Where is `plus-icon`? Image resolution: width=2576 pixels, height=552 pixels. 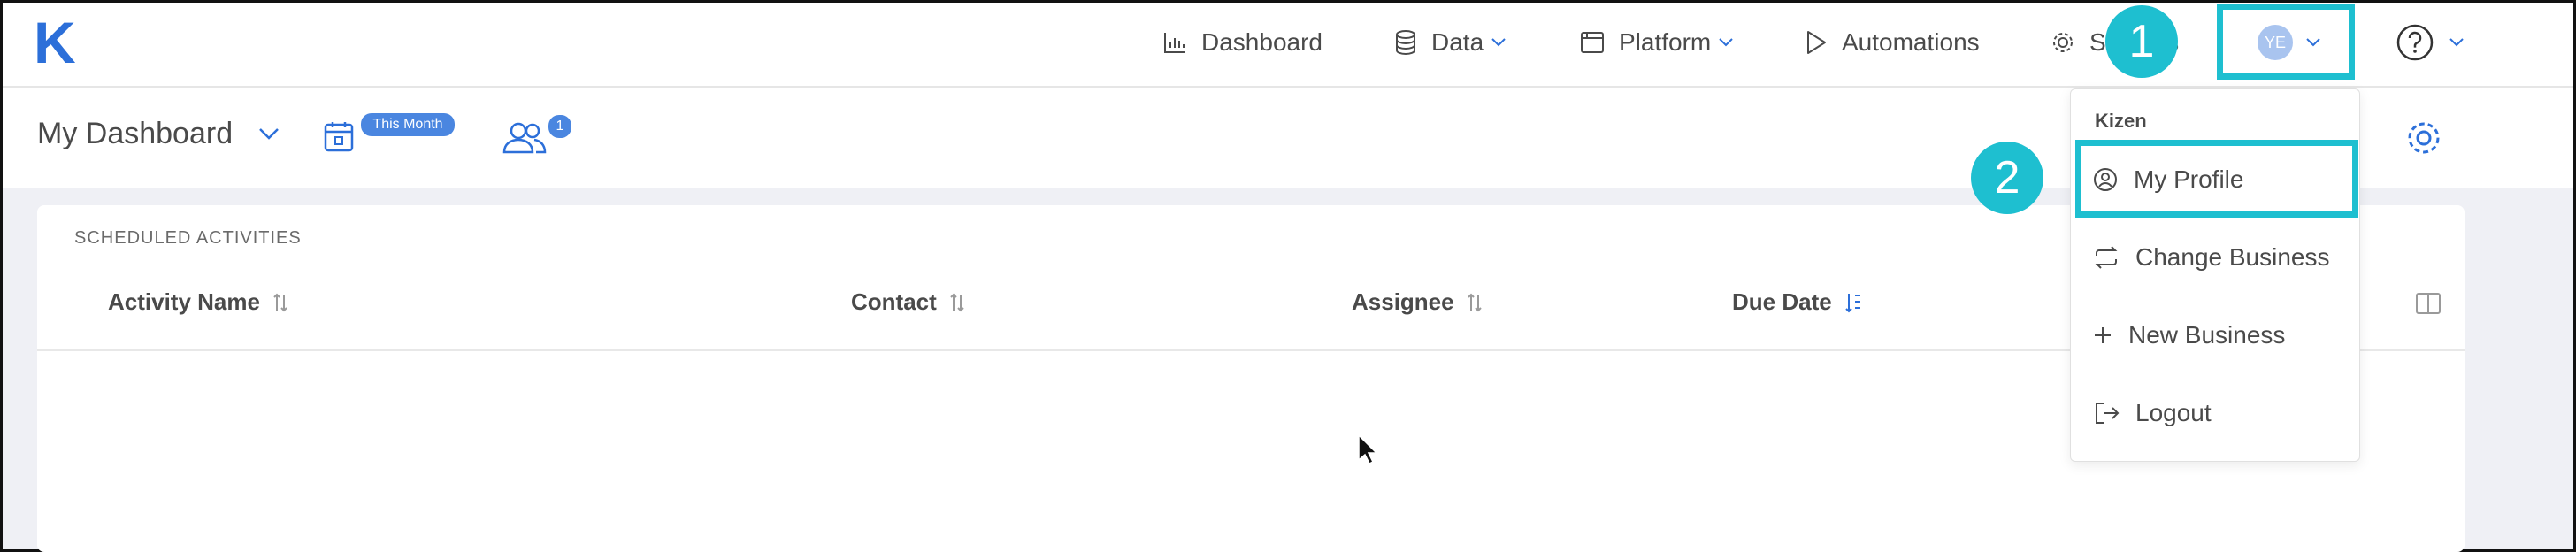
plus-icon is located at coordinates (2103, 335).